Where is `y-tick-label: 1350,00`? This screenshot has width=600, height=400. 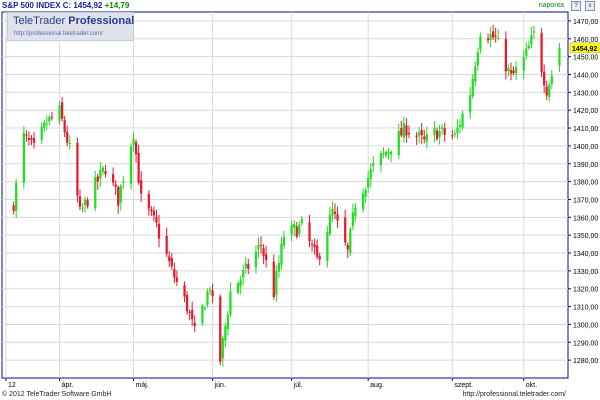
y-tick-label: 1350,00 is located at coordinates (585, 236).